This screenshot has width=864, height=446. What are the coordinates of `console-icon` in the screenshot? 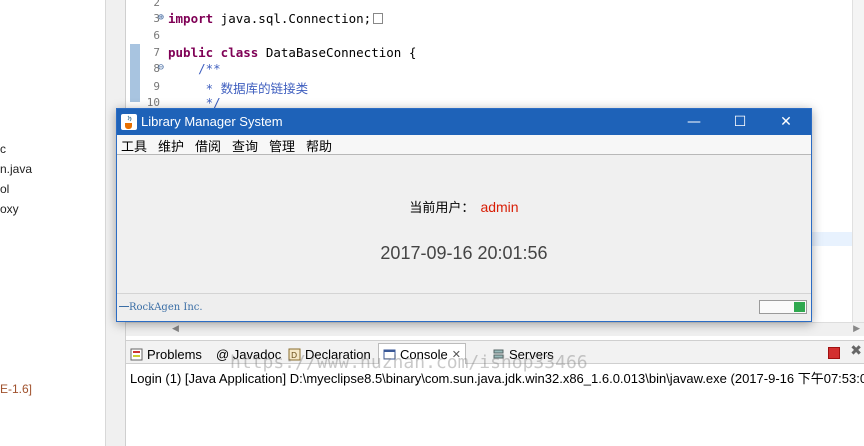 It's located at (389, 354).